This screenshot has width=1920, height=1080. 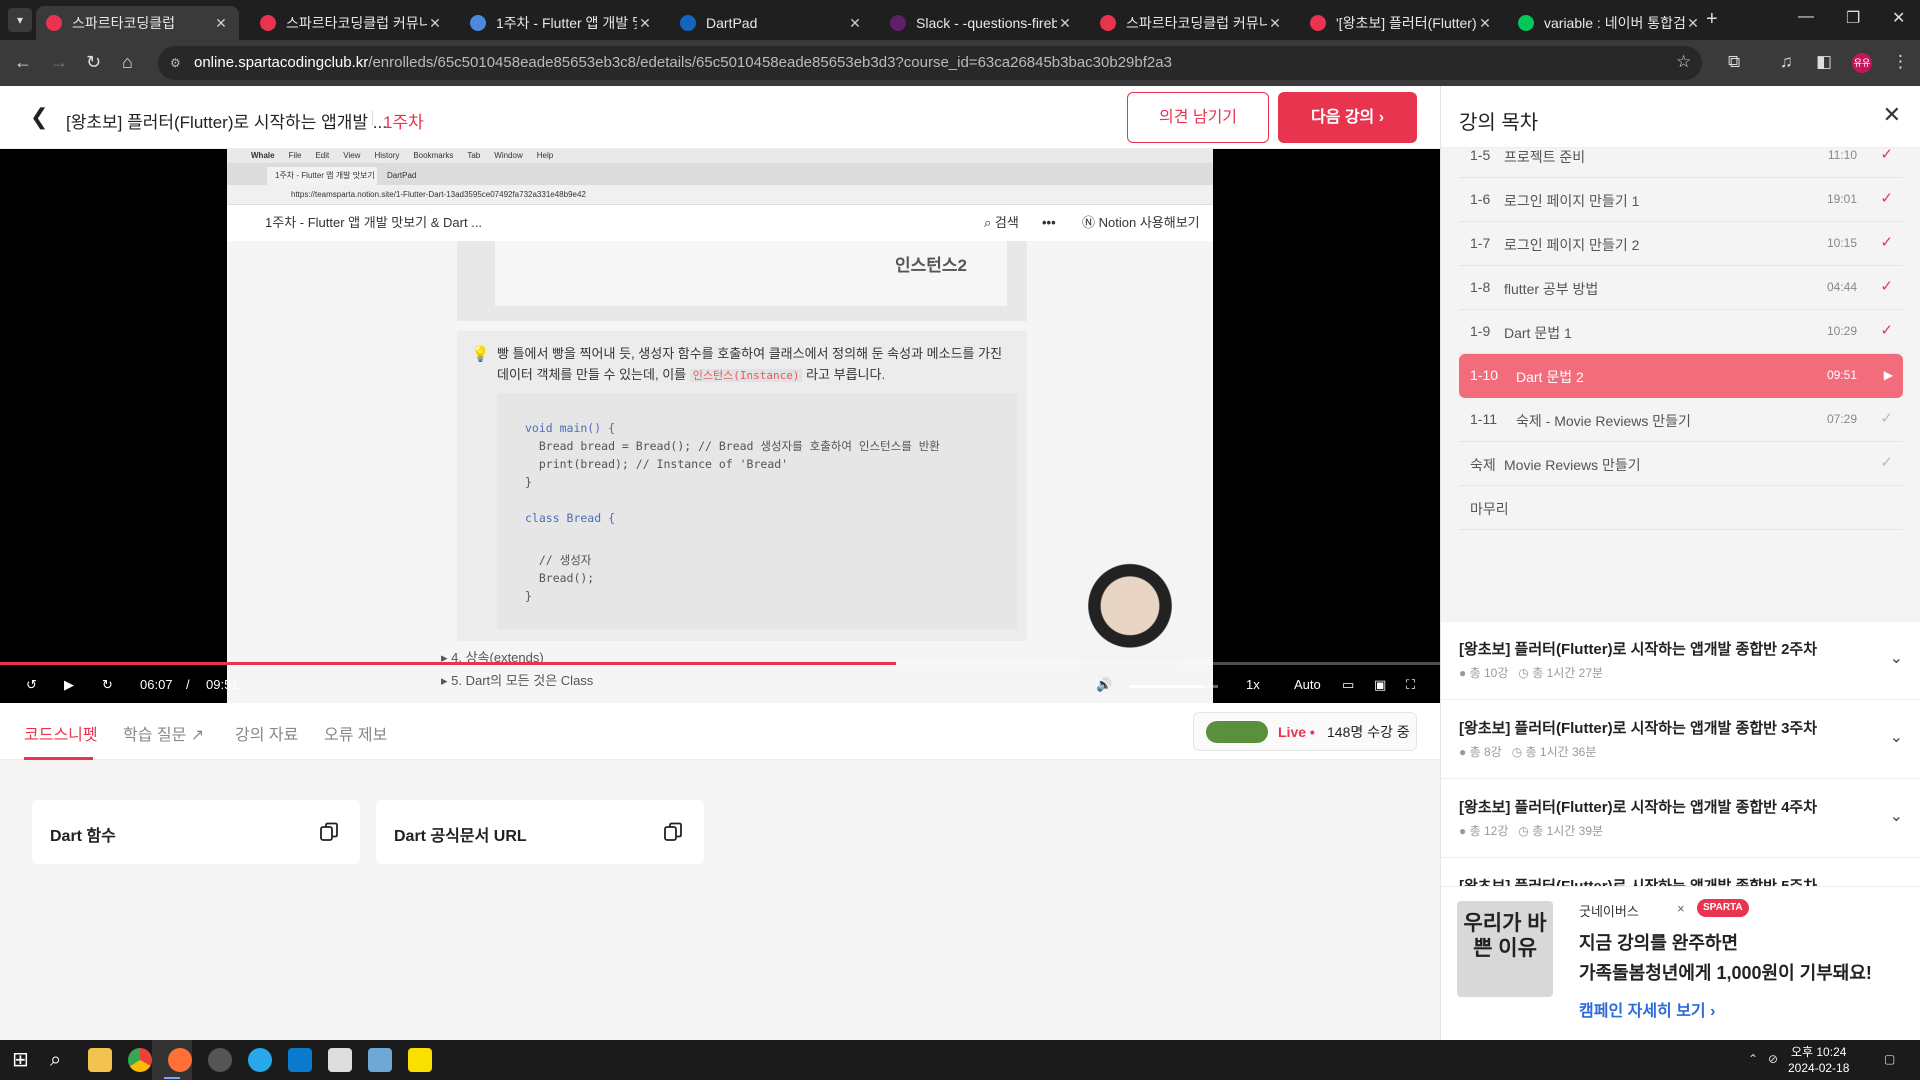 I want to click on network-icon: ⊘, so click(x=1773, y=1059).